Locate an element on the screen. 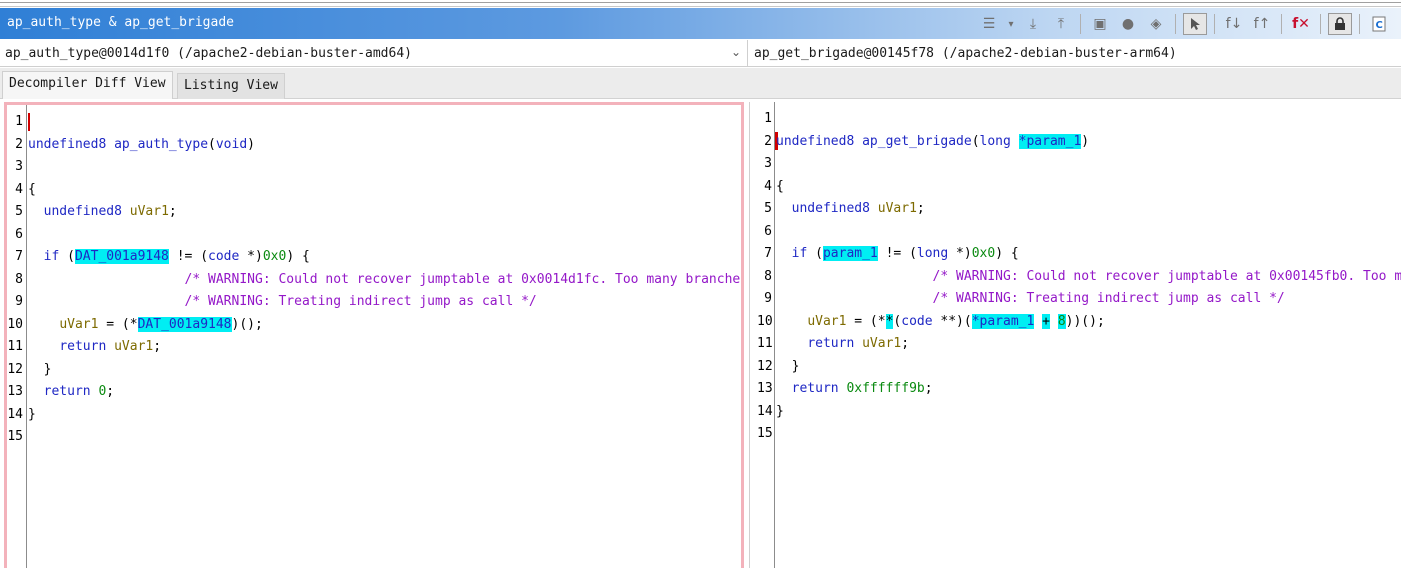  code-token: ap_get_brigade is located at coordinates (917, 141).